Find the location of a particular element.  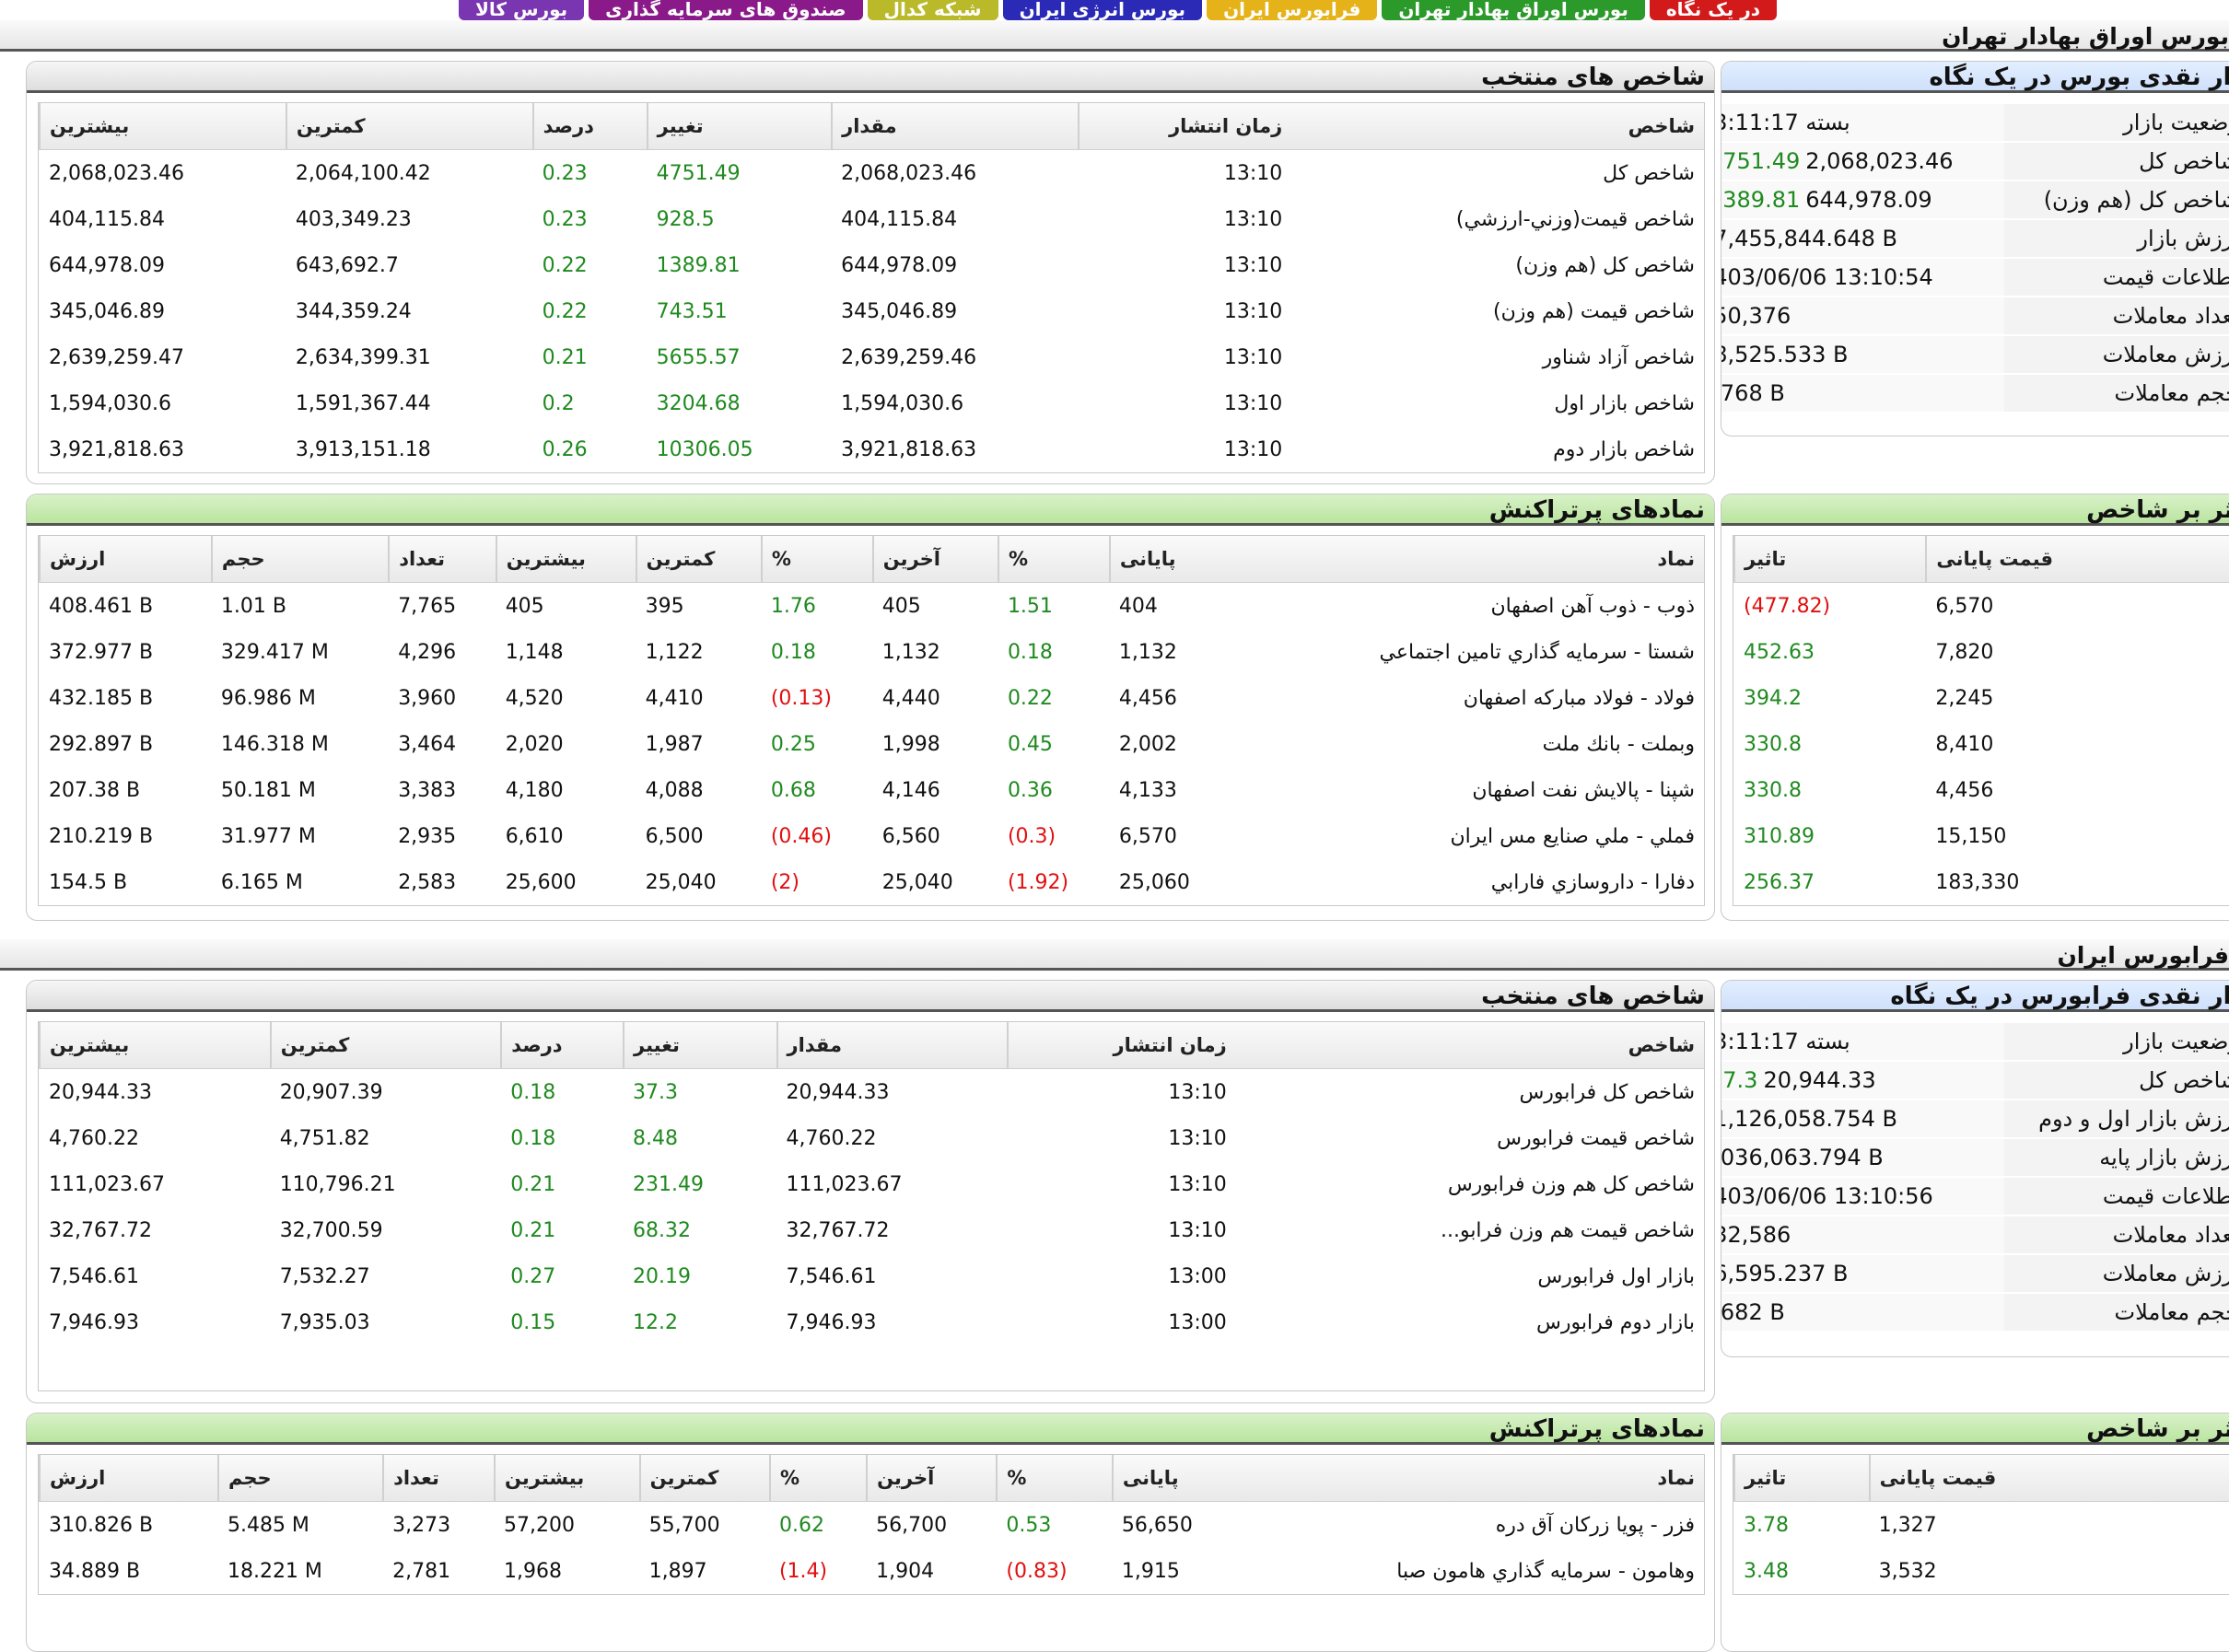

table-cell: وهامون - سرمايه گذاري هامون صبا is located at coordinates (1473, 1571).